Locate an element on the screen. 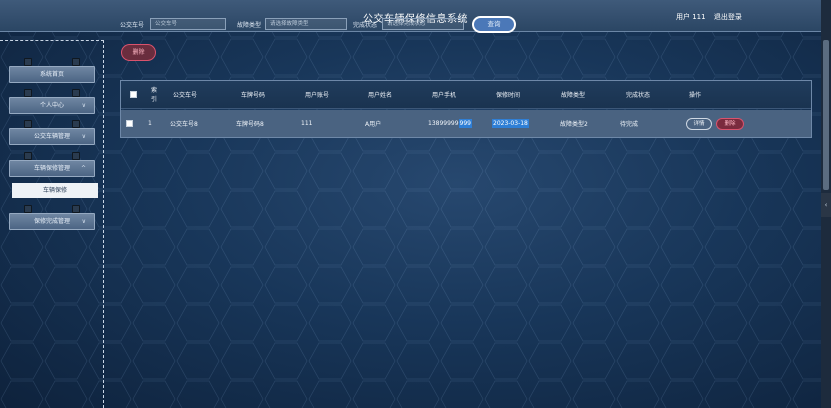 Image resolution: width=831 pixels, height=408 pixels. select-all-cell is located at coordinates (133, 94).